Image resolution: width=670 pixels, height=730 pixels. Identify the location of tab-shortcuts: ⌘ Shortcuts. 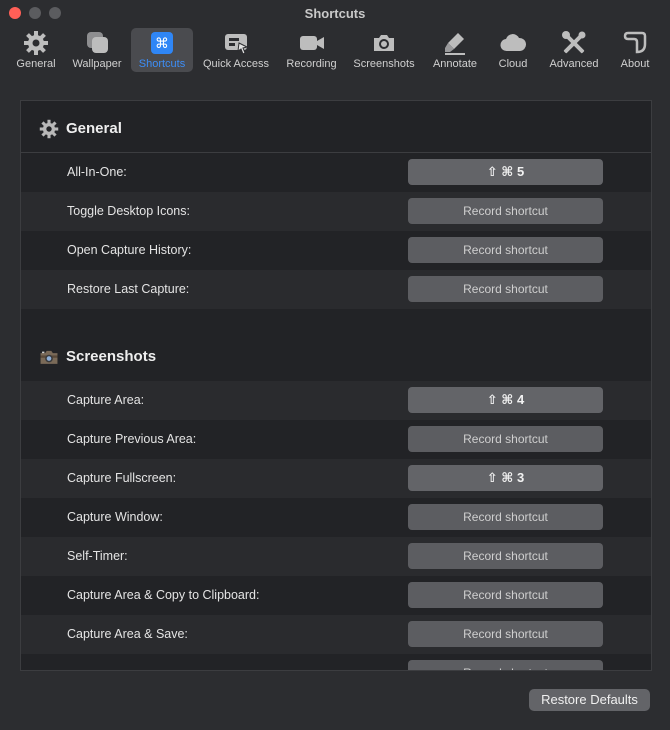
(162, 50).